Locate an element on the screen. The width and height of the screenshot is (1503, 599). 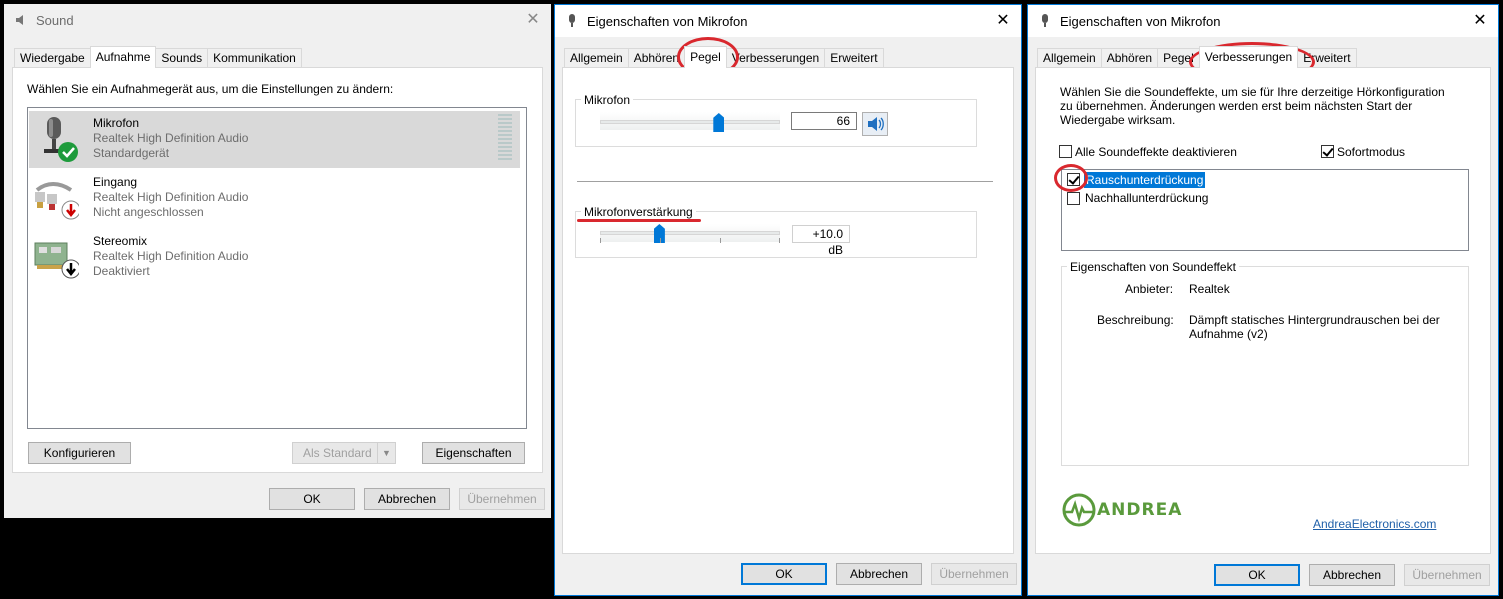
provider-value: Realtek is located at coordinates (1209, 289).